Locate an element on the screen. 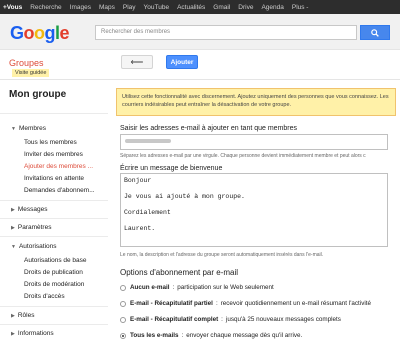  welcome-line: Laurent. is located at coordinates (140, 228).